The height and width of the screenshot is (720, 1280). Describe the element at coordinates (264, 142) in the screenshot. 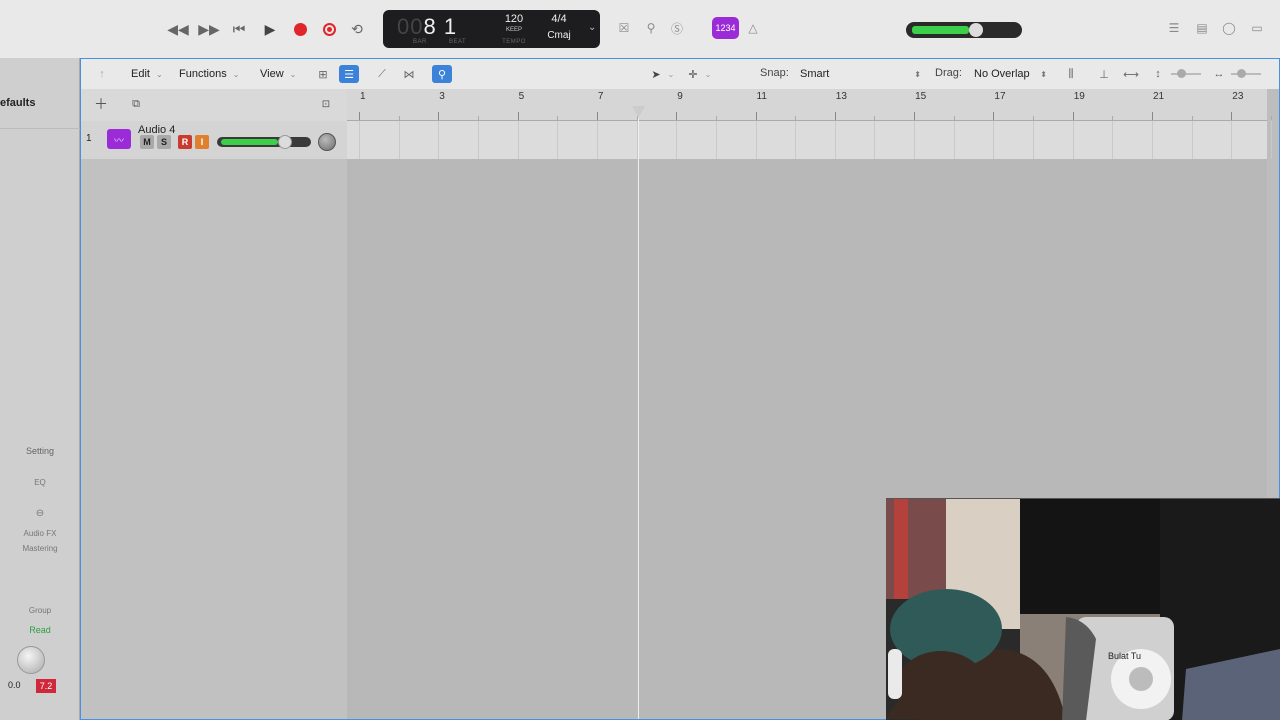

I see `track-volume-slider` at that location.